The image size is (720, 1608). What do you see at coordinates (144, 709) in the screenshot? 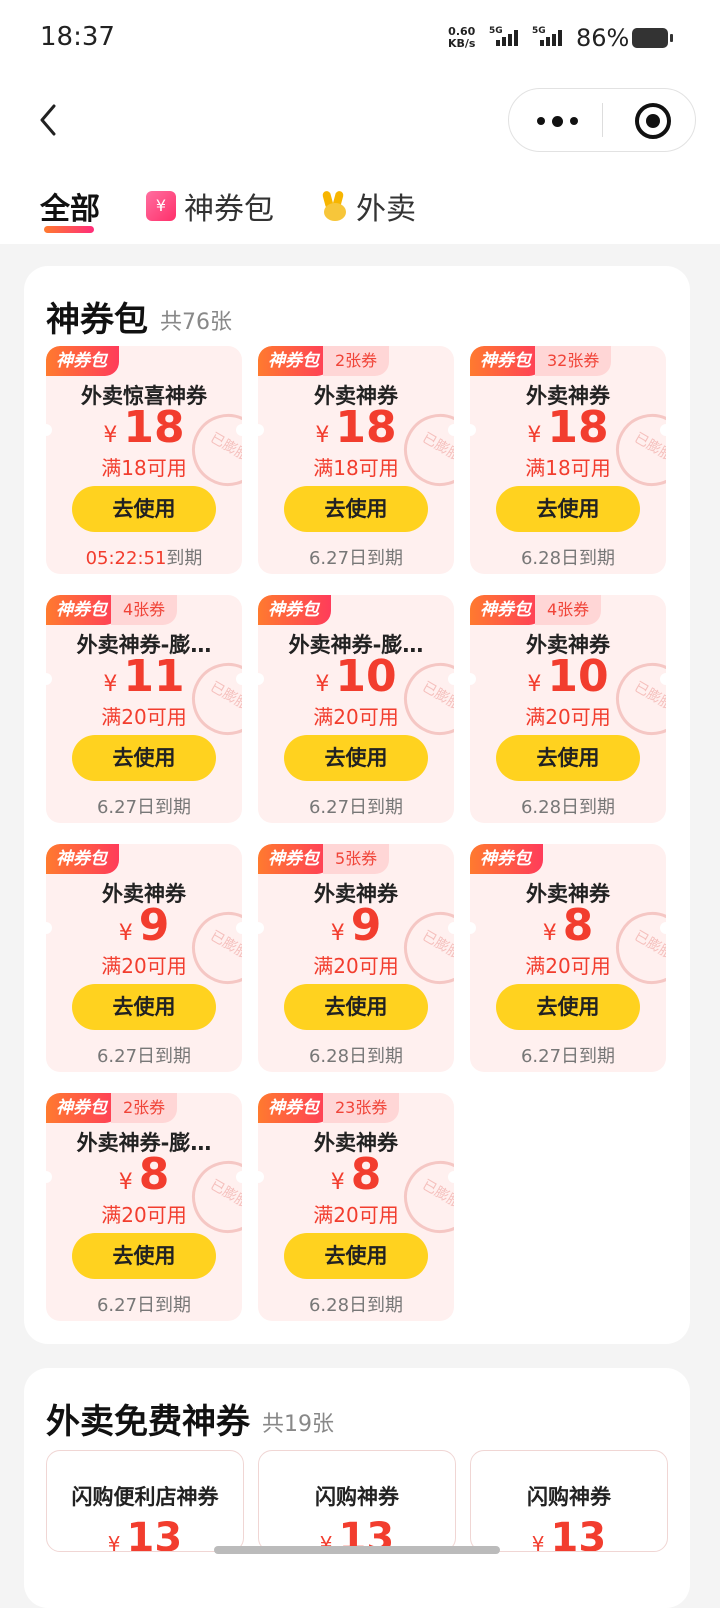
I see `coupon-card: 神券包 4张券 已膨胀 外卖神券-膨… ¥11 满20可用 去使用 6.27日到期` at bounding box center [144, 709].